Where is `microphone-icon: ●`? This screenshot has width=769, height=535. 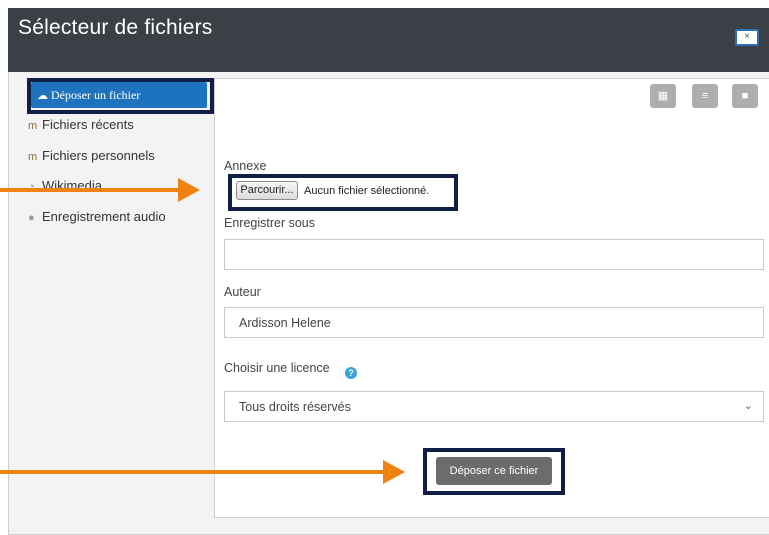
microphone-icon: ● is located at coordinates (31, 218).